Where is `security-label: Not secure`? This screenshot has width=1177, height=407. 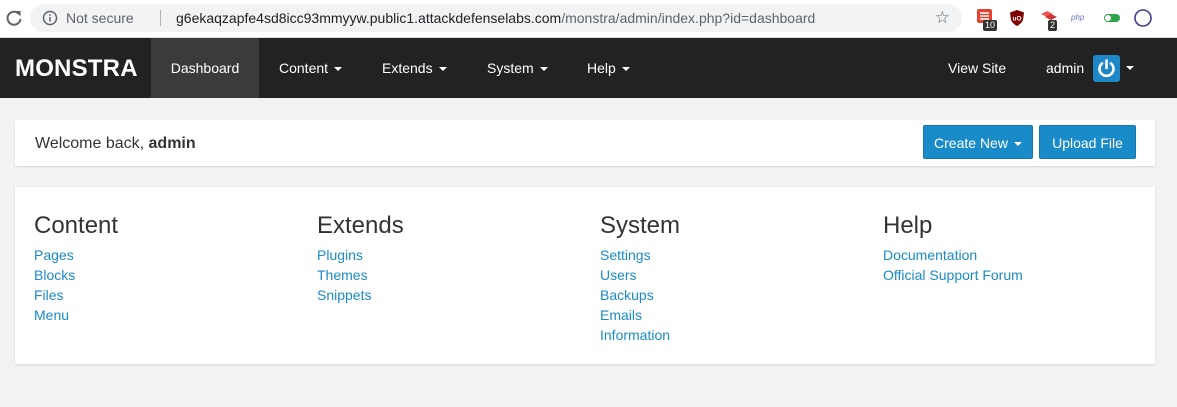 security-label: Not secure is located at coordinates (100, 18).